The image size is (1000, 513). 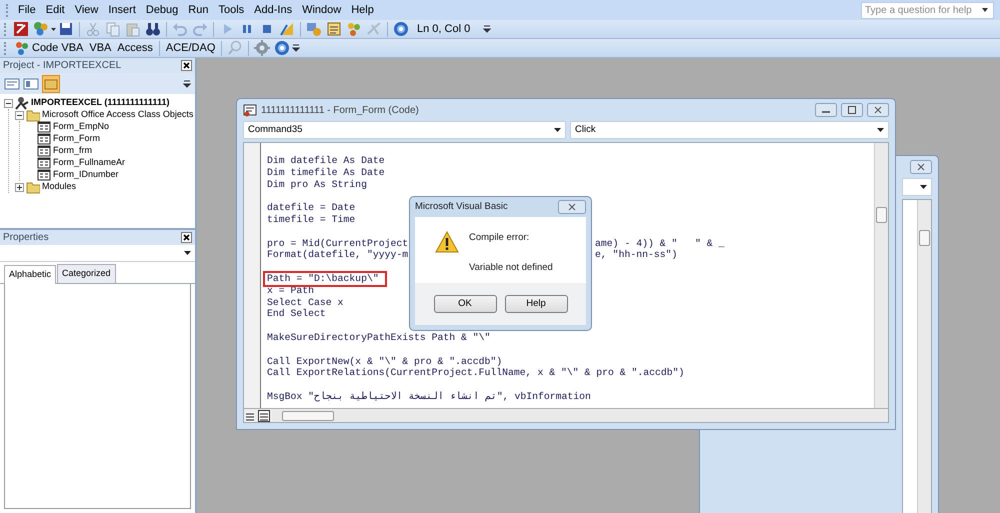 What do you see at coordinates (659, 244) in the screenshot?
I see `code-line: ame) - 4)) & " " & _` at bounding box center [659, 244].